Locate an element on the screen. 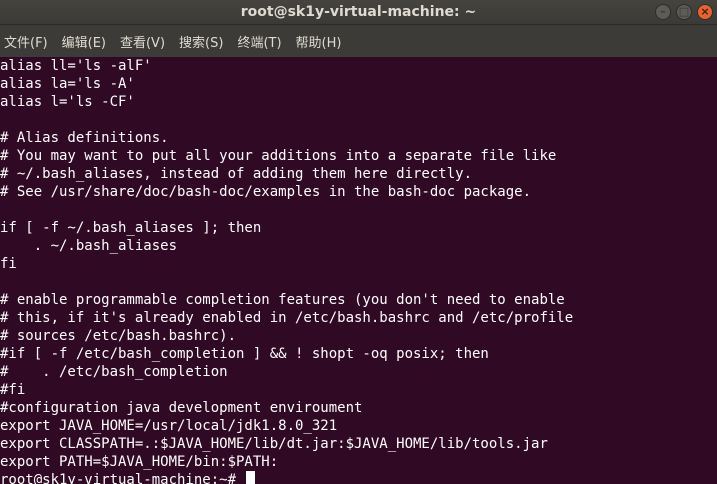  terminal-line: alias ll='ls -alF' is located at coordinates (76, 66).